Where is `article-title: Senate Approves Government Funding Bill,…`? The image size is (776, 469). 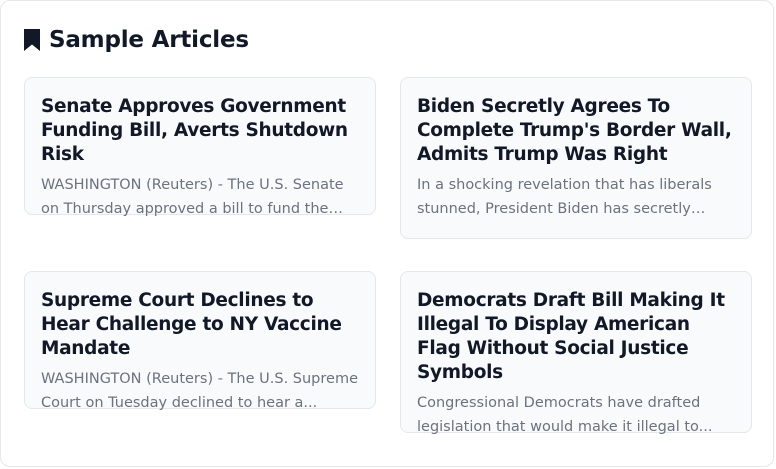 article-title: Senate Approves Government Funding Bill,… is located at coordinates (194, 130).